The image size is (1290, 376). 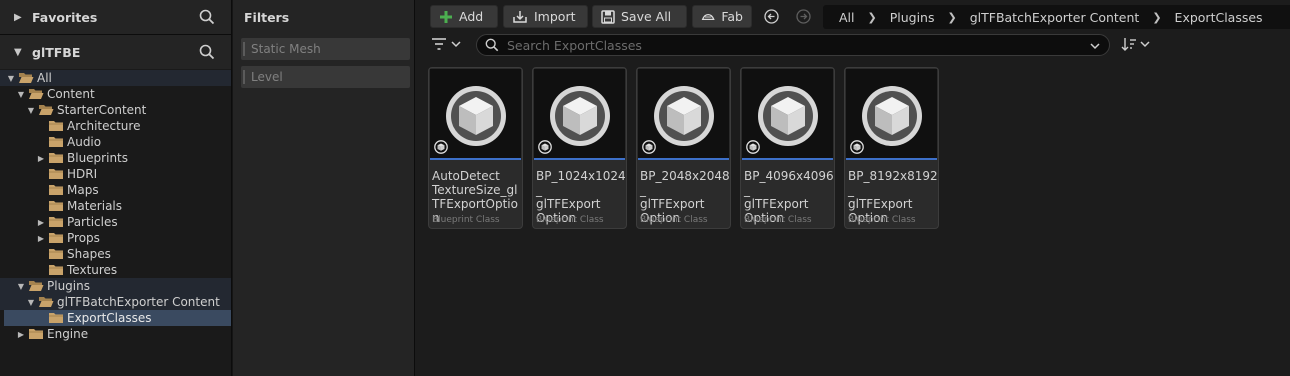 I want to click on fab-button: Fab, so click(x=722, y=16).